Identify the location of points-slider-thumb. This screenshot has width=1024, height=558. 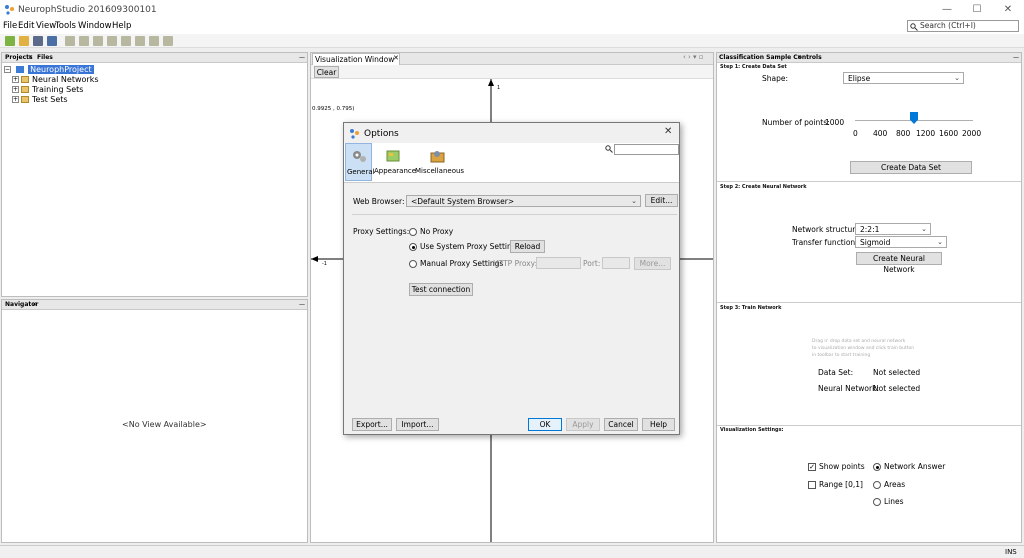
(914, 118).